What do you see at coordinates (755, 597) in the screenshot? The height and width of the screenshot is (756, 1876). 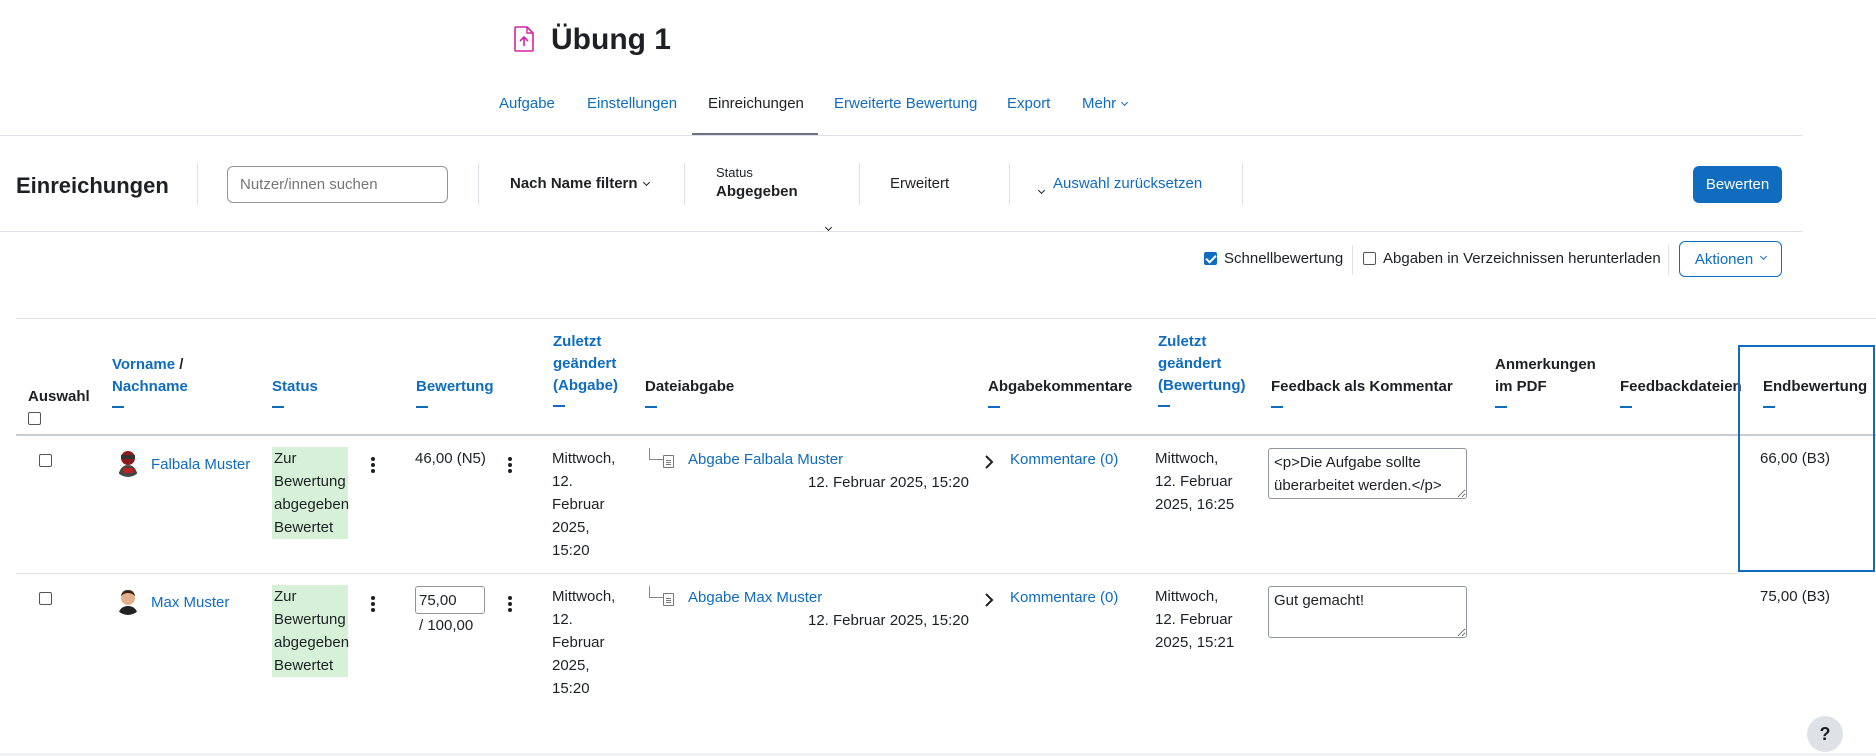 I see `file-submission-link: Abgabe Max Muster` at bounding box center [755, 597].